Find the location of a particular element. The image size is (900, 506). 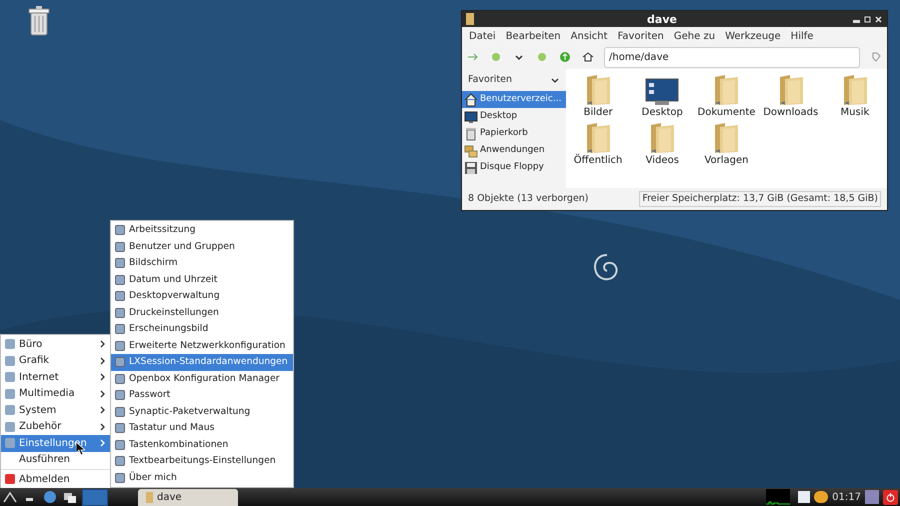

menu-item: Bildschirm is located at coordinates (202, 263).